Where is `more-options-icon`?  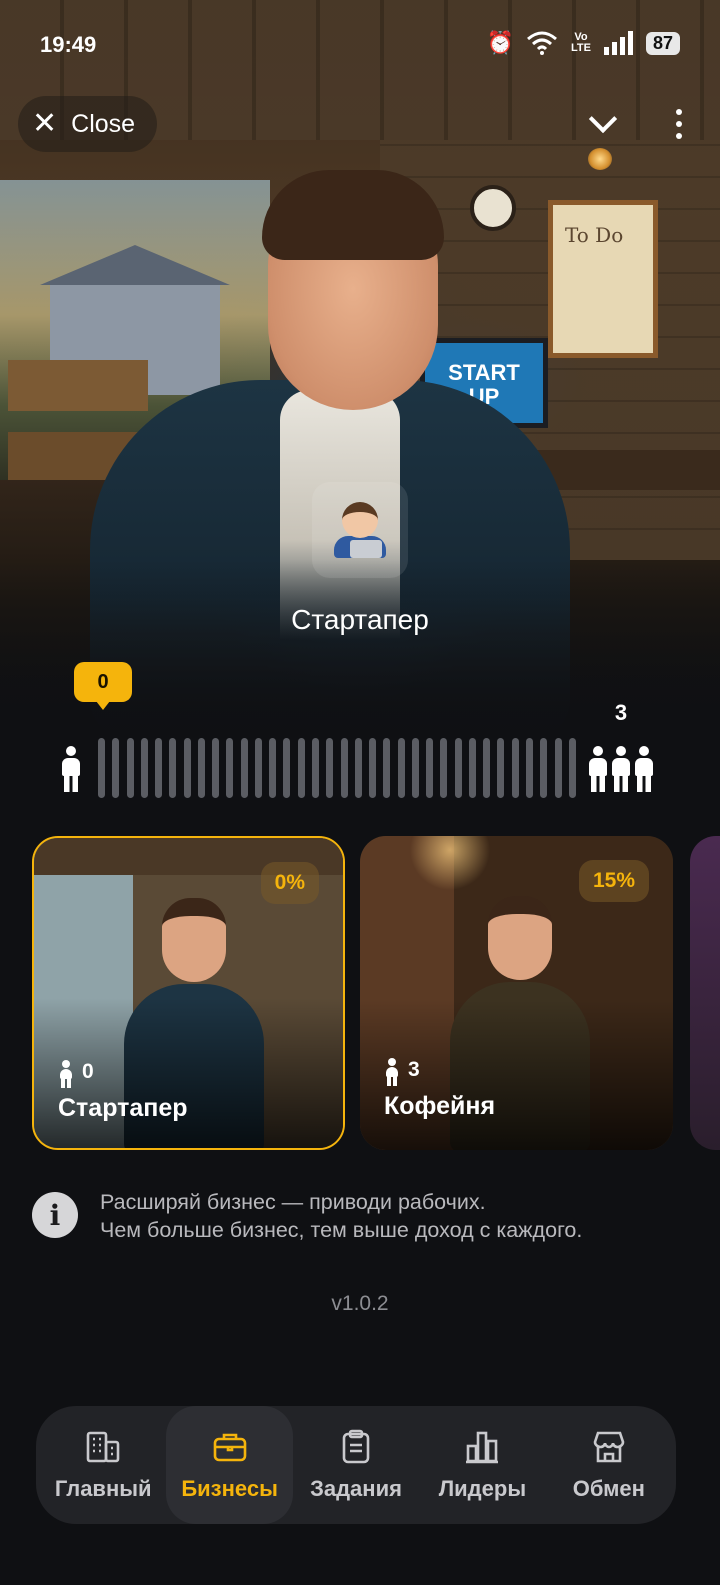 more-options-icon is located at coordinates (679, 124).